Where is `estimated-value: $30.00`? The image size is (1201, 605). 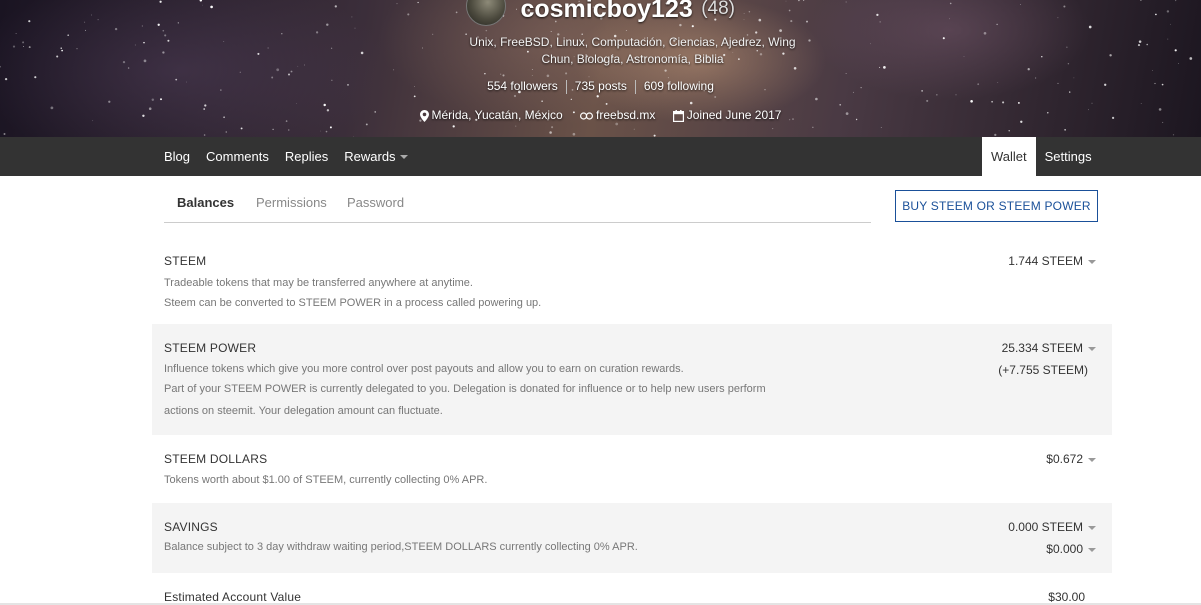
estimated-value: $30.00 is located at coordinates (1066, 597).